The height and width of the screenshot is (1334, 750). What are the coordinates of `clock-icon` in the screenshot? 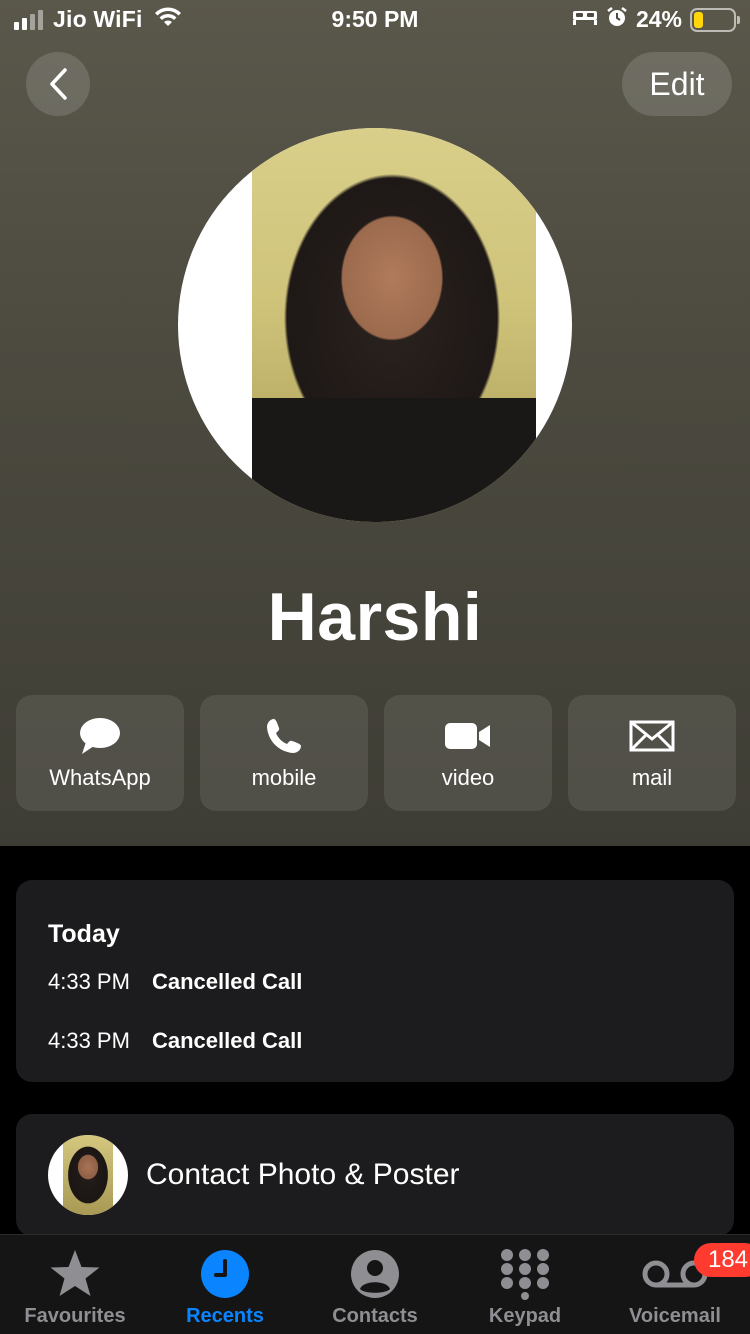 It's located at (225, 1274).